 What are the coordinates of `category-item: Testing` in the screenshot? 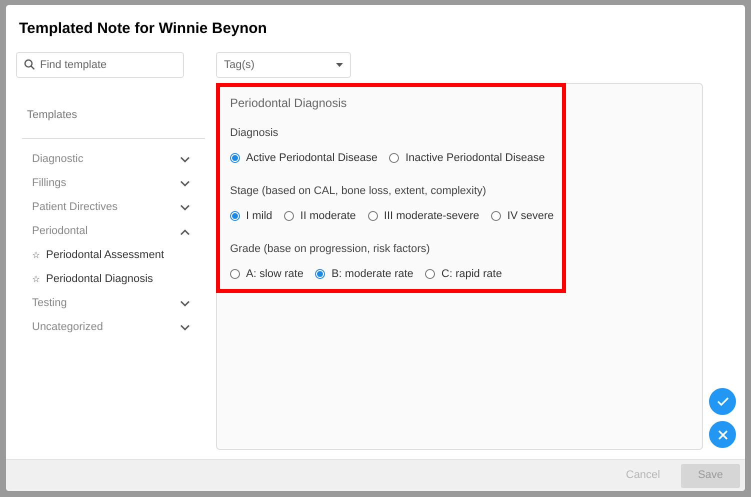 It's located at (109, 304).